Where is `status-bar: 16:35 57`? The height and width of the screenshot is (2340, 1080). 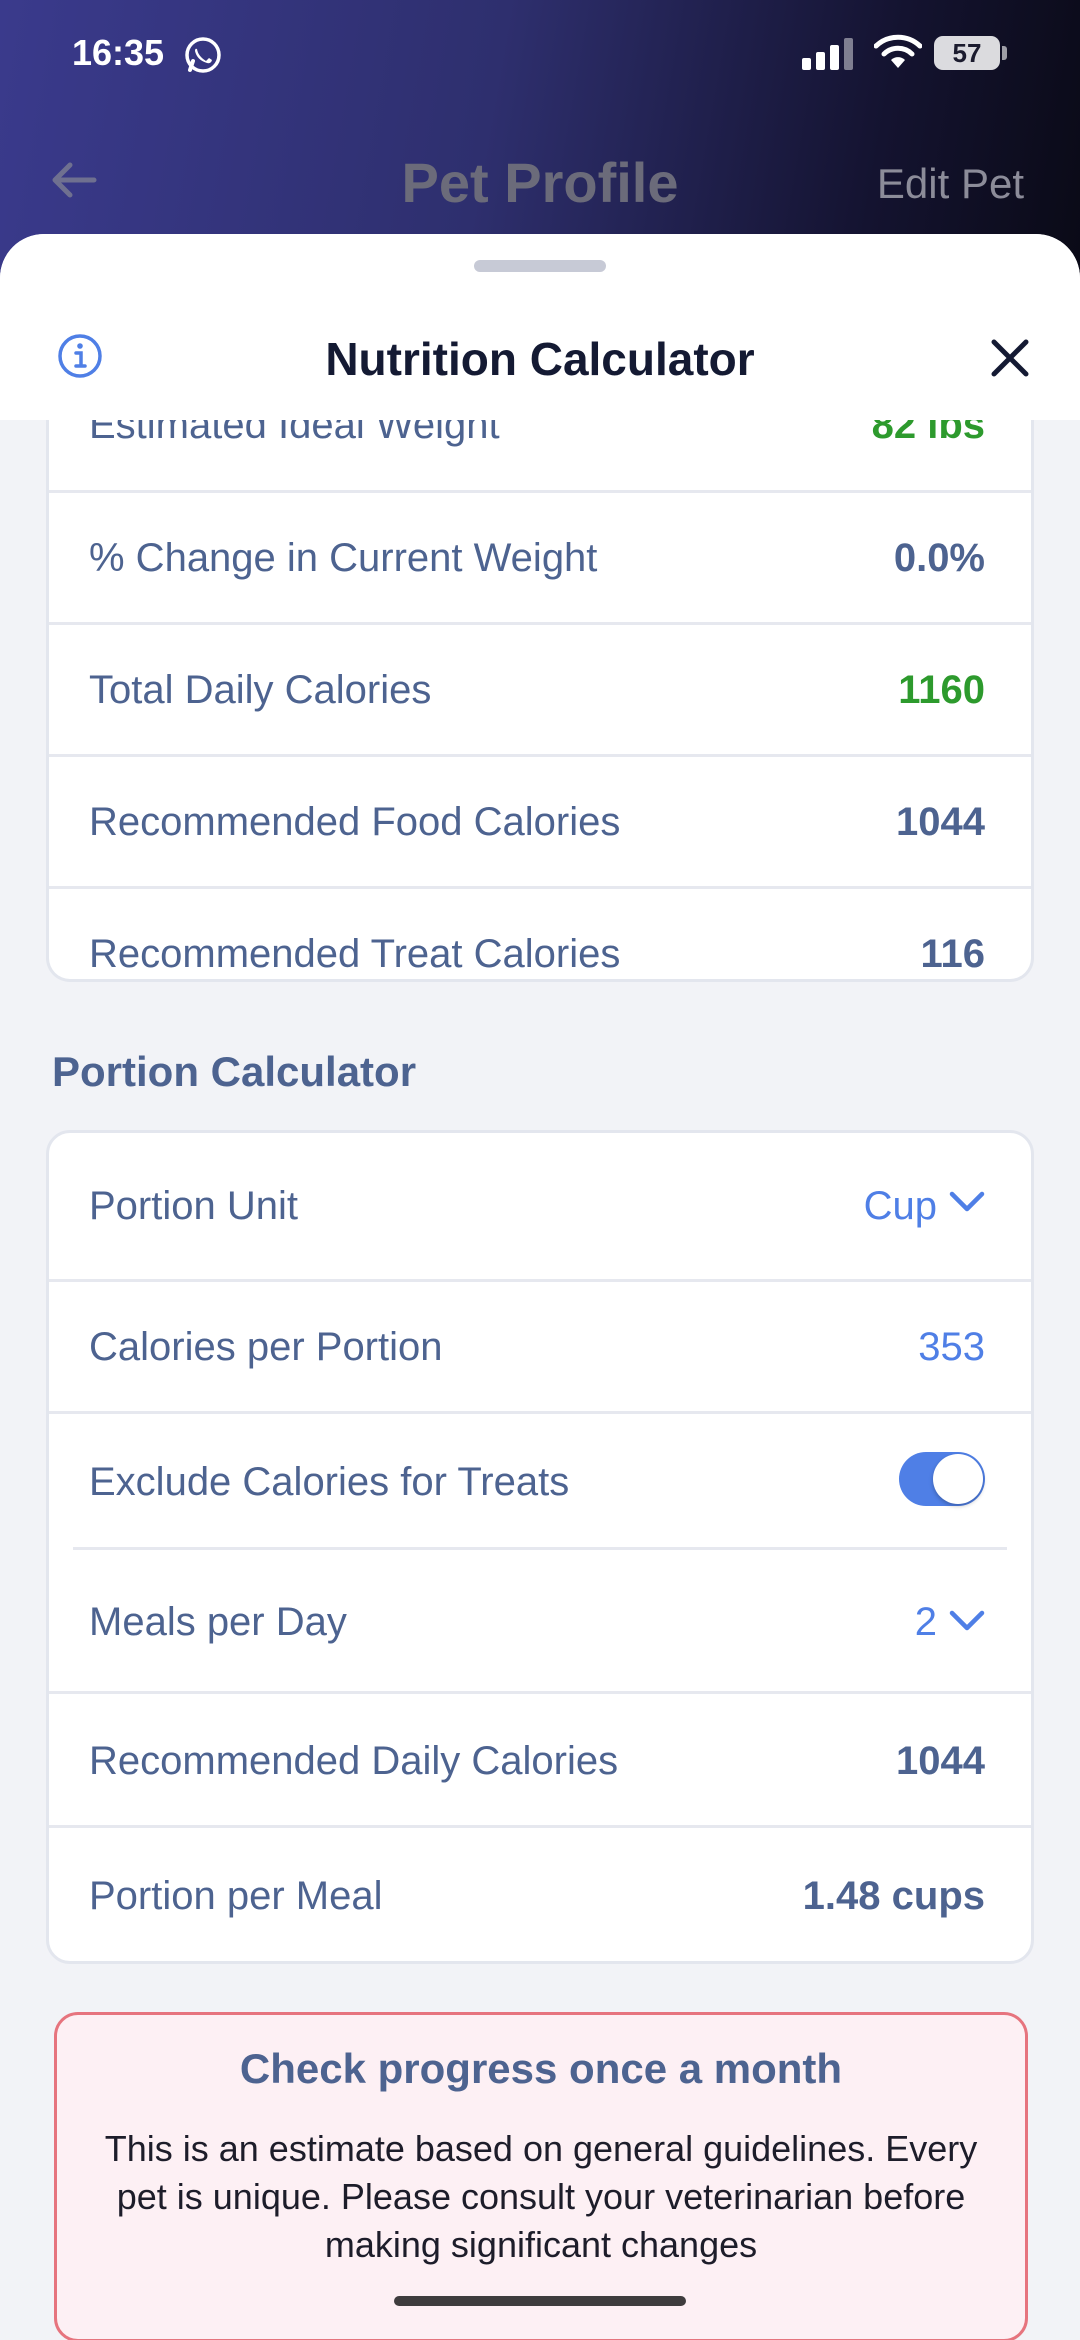
status-bar: 16:35 57 is located at coordinates (540, 55).